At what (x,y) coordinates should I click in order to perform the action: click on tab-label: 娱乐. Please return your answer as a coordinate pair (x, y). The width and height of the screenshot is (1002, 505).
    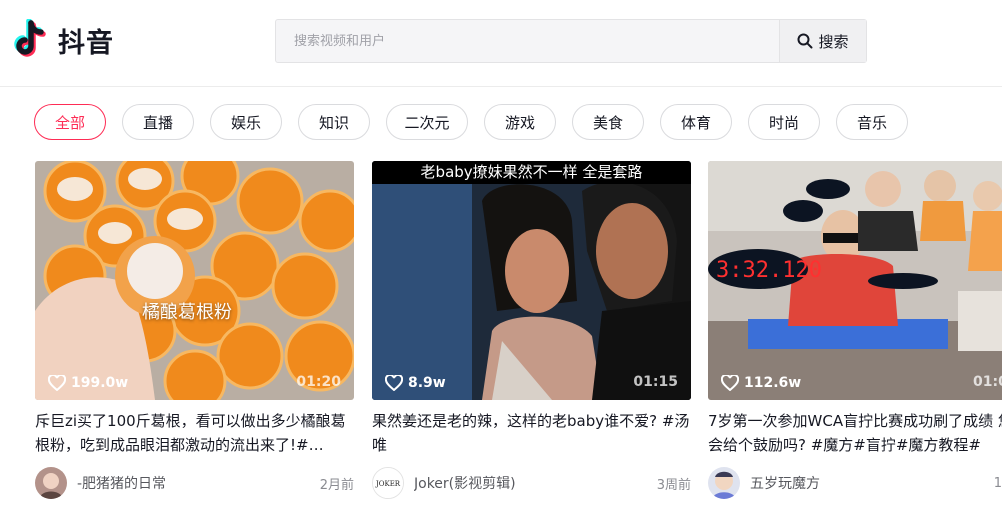
    Looking at the image, I should click on (246, 122).